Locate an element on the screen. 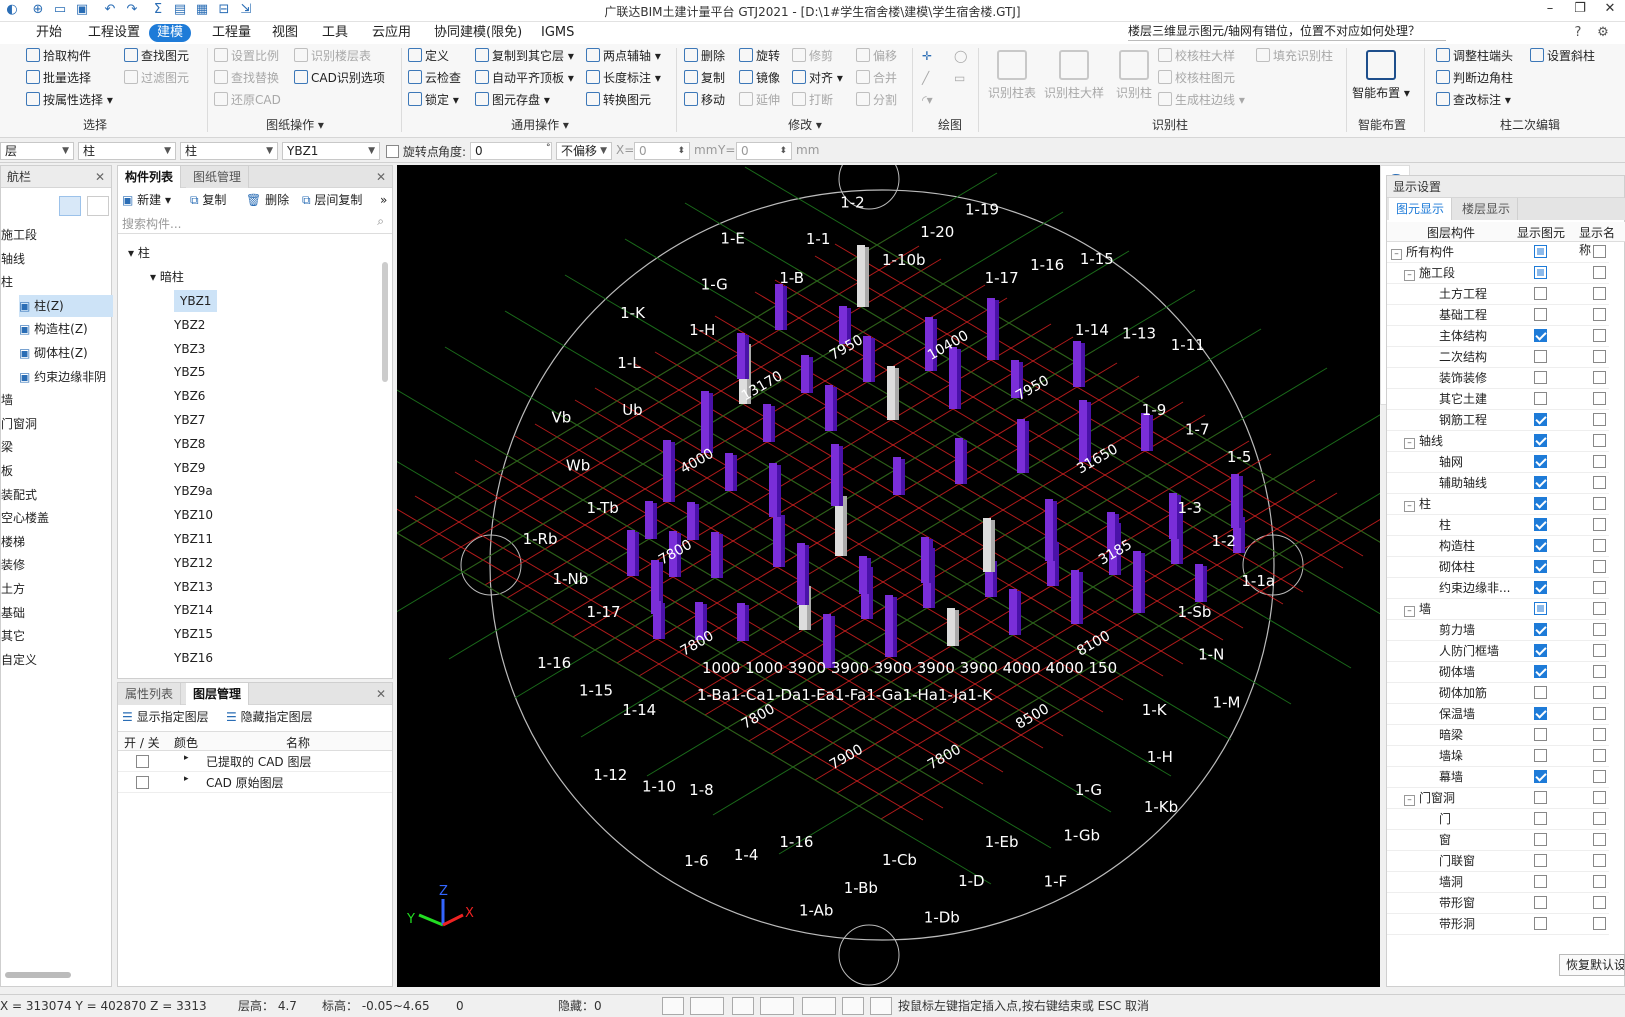  split-button: 分割 is located at coordinates (876, 100).